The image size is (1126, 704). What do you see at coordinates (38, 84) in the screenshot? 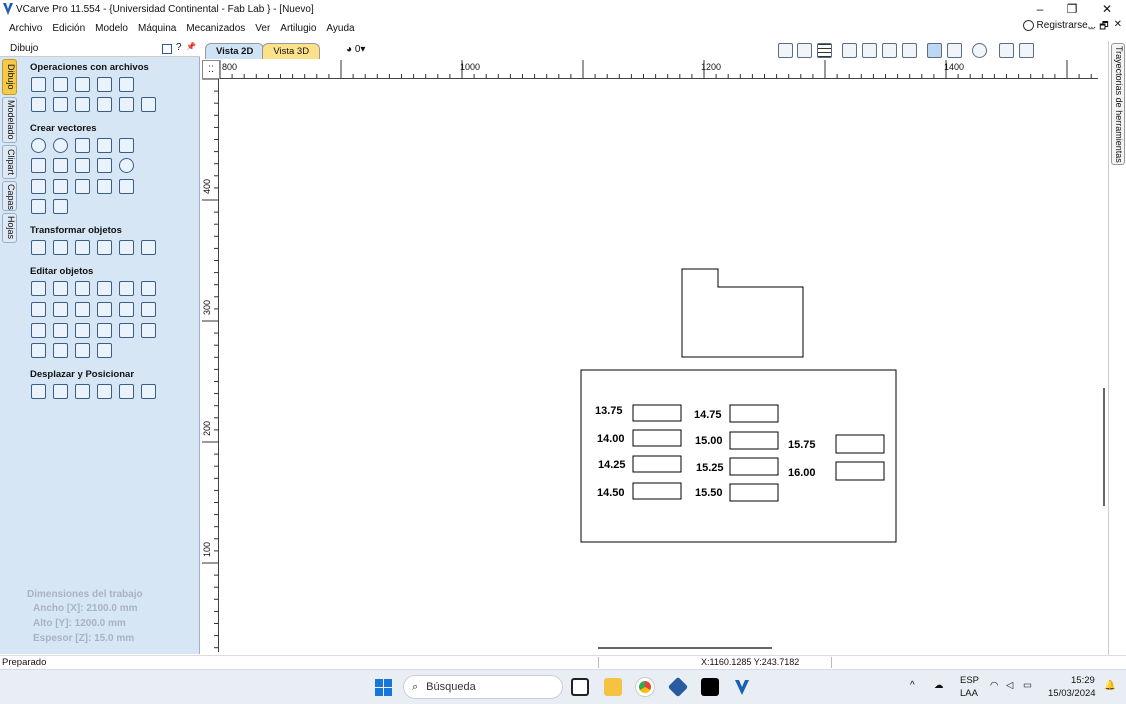
I see `new-file-icon` at bounding box center [38, 84].